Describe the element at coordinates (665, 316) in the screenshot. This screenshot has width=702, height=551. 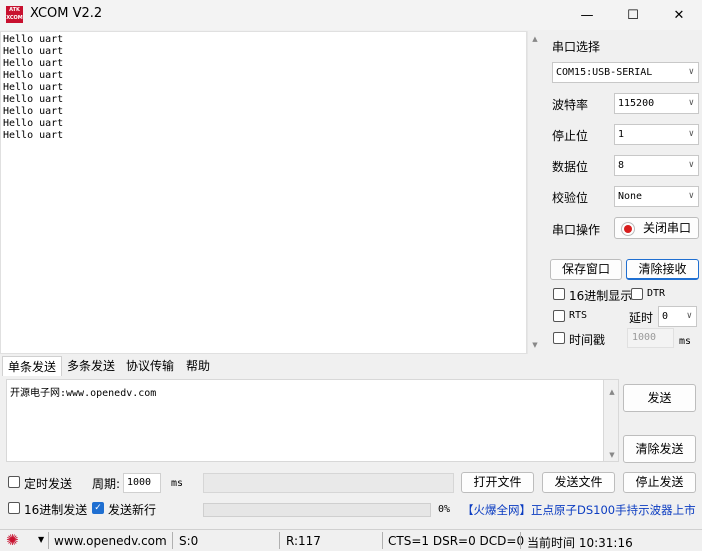
I see `delay-value: 0` at that location.